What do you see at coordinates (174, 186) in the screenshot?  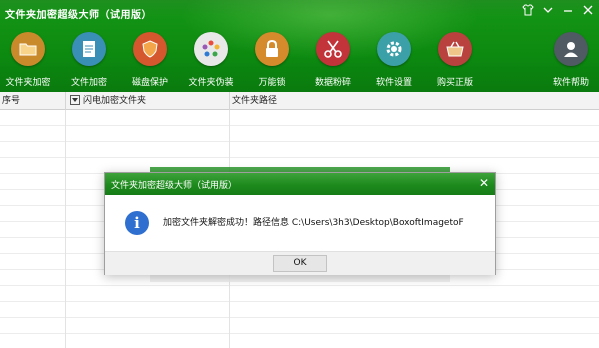 I see `dialog-title: 文件夹加密超级大师（试用版）` at bounding box center [174, 186].